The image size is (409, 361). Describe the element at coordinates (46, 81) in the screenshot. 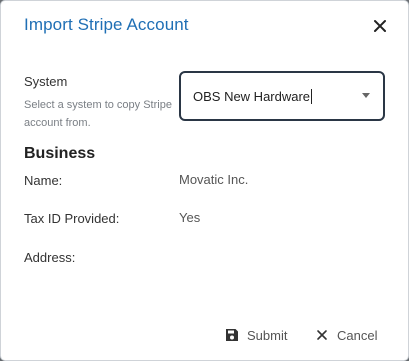

I see `system-label: System` at that location.